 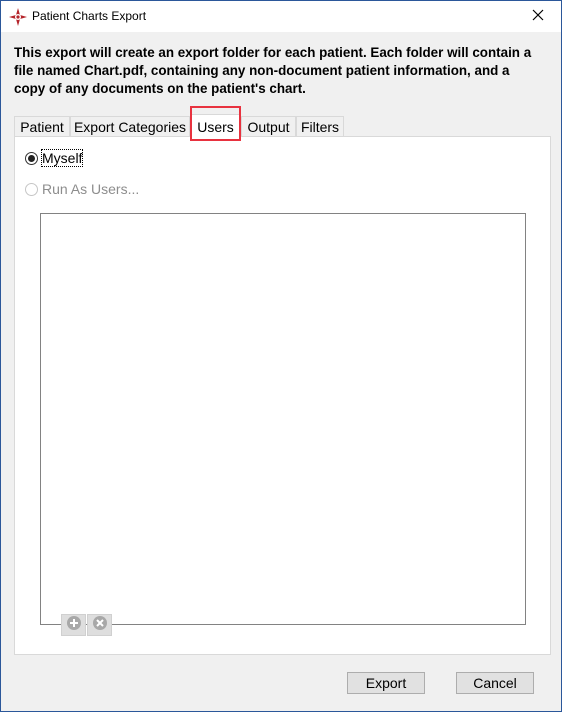 I want to click on myself-option: Myself, so click(x=54, y=158).